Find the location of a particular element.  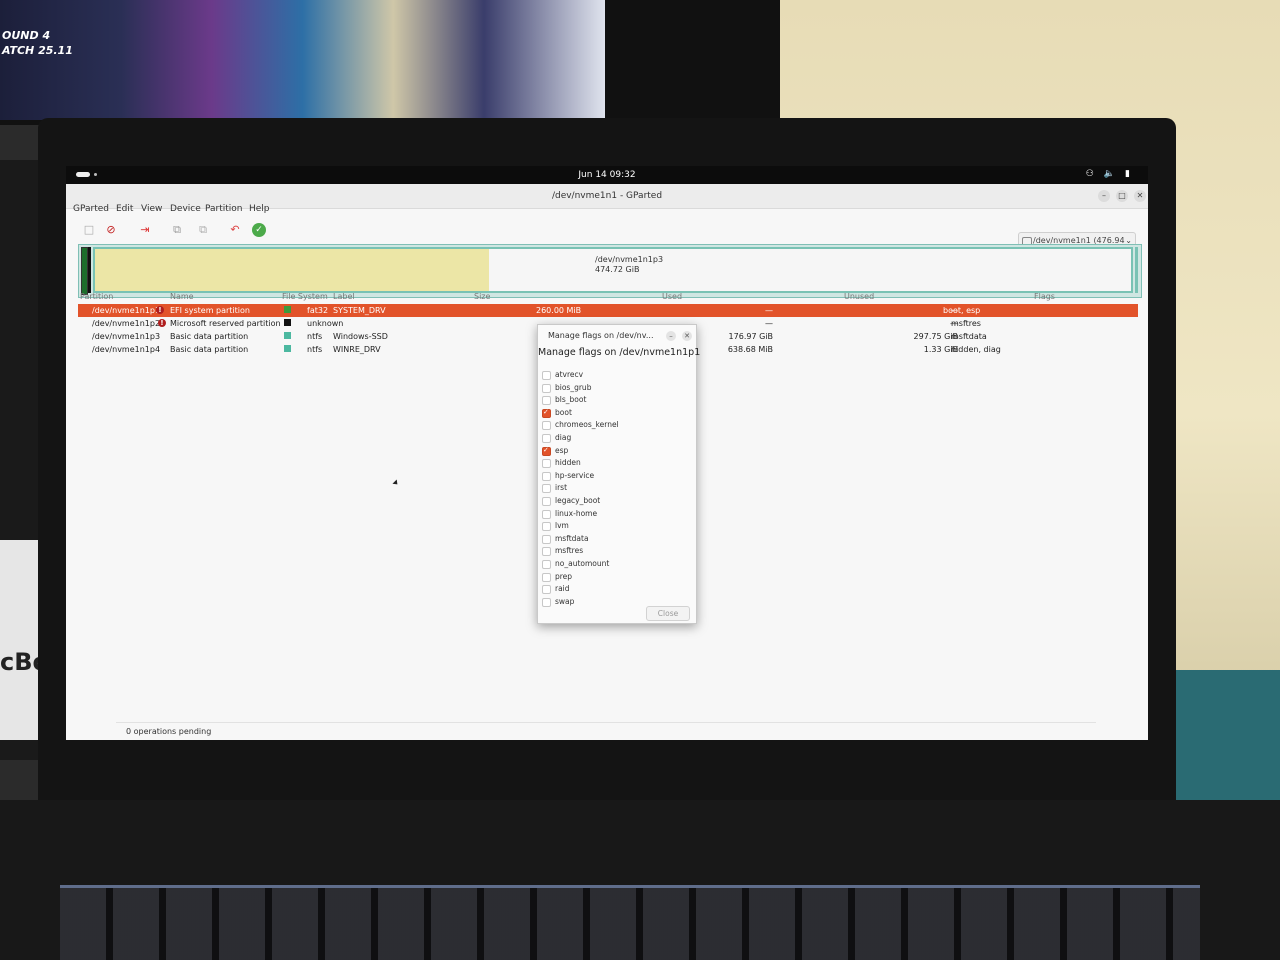

flags-cell: boot, esp is located at coordinates (962, 310).